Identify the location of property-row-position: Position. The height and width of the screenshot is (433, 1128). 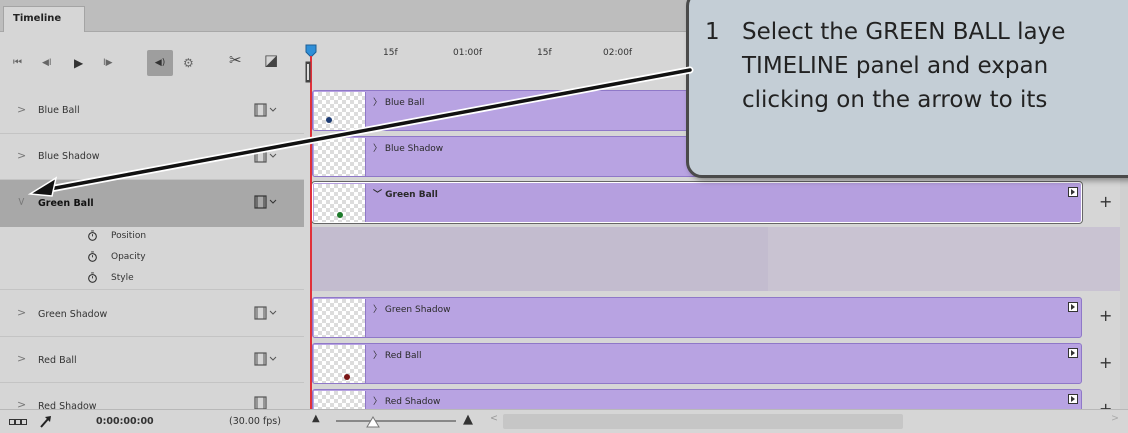
(152, 237).